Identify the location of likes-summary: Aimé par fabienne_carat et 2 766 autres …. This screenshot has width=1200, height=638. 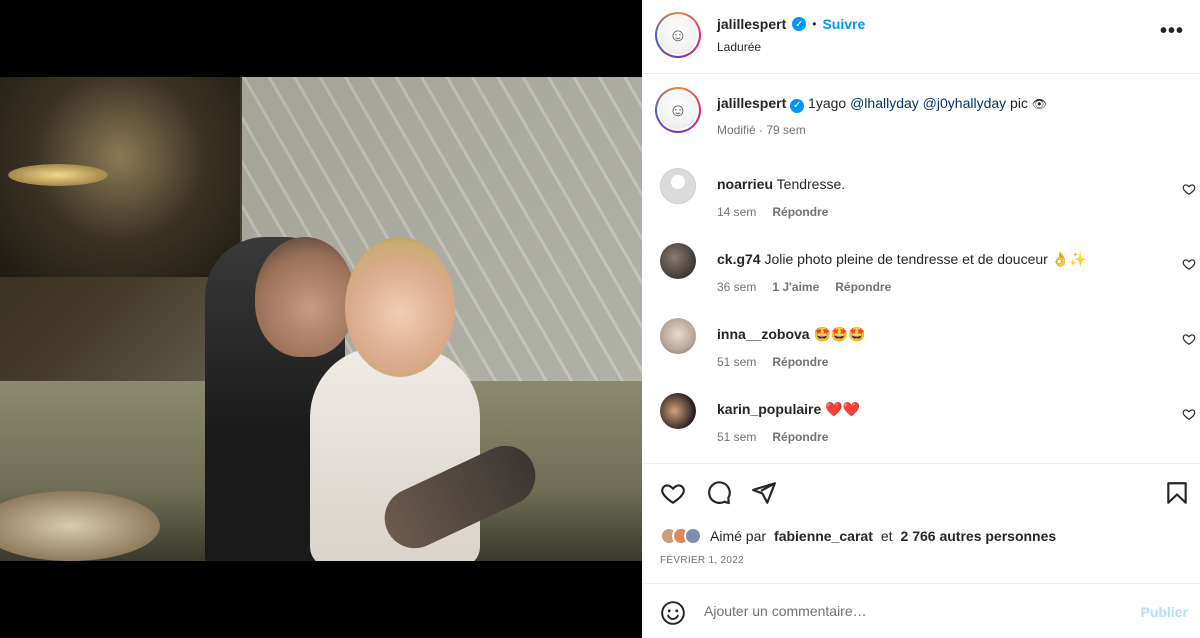
(858, 536).